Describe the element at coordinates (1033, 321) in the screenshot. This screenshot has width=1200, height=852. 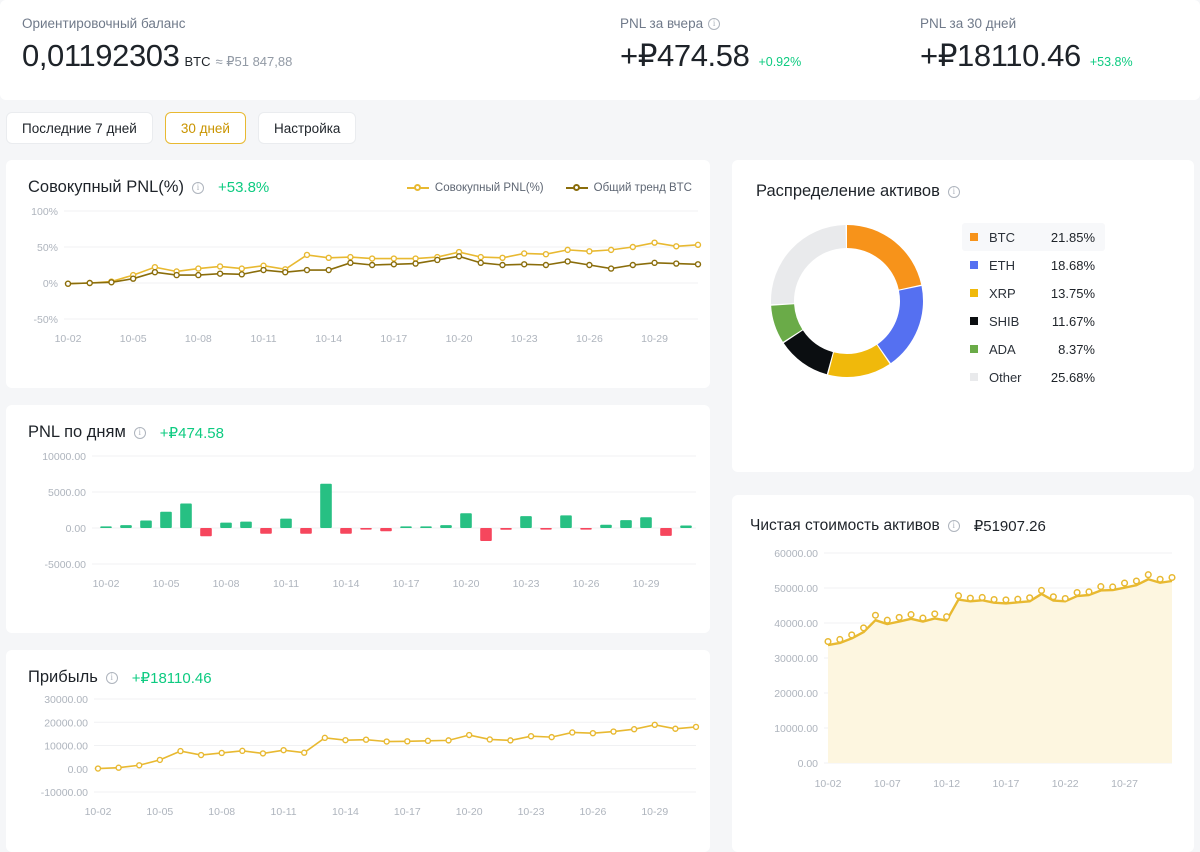
I see `legend-row-shib: SHIB 11.67%` at that location.